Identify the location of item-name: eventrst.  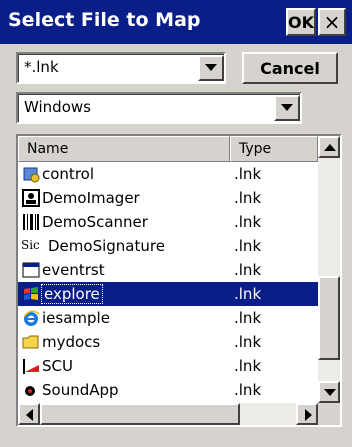
(73, 270).